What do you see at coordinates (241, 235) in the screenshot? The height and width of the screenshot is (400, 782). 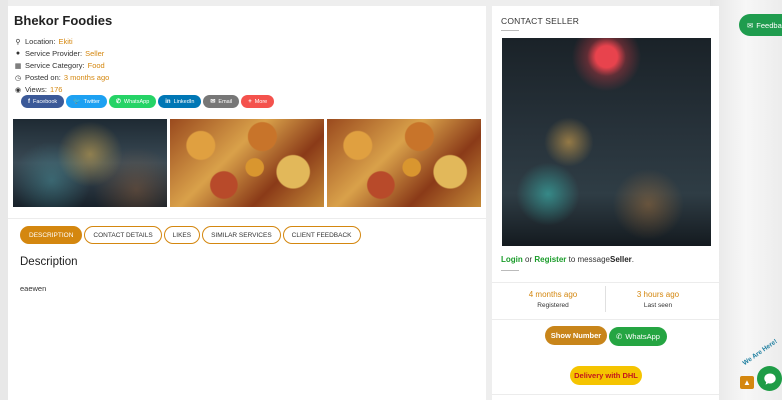 I see `tab-similar-services: SIMILAR SERVICES` at bounding box center [241, 235].